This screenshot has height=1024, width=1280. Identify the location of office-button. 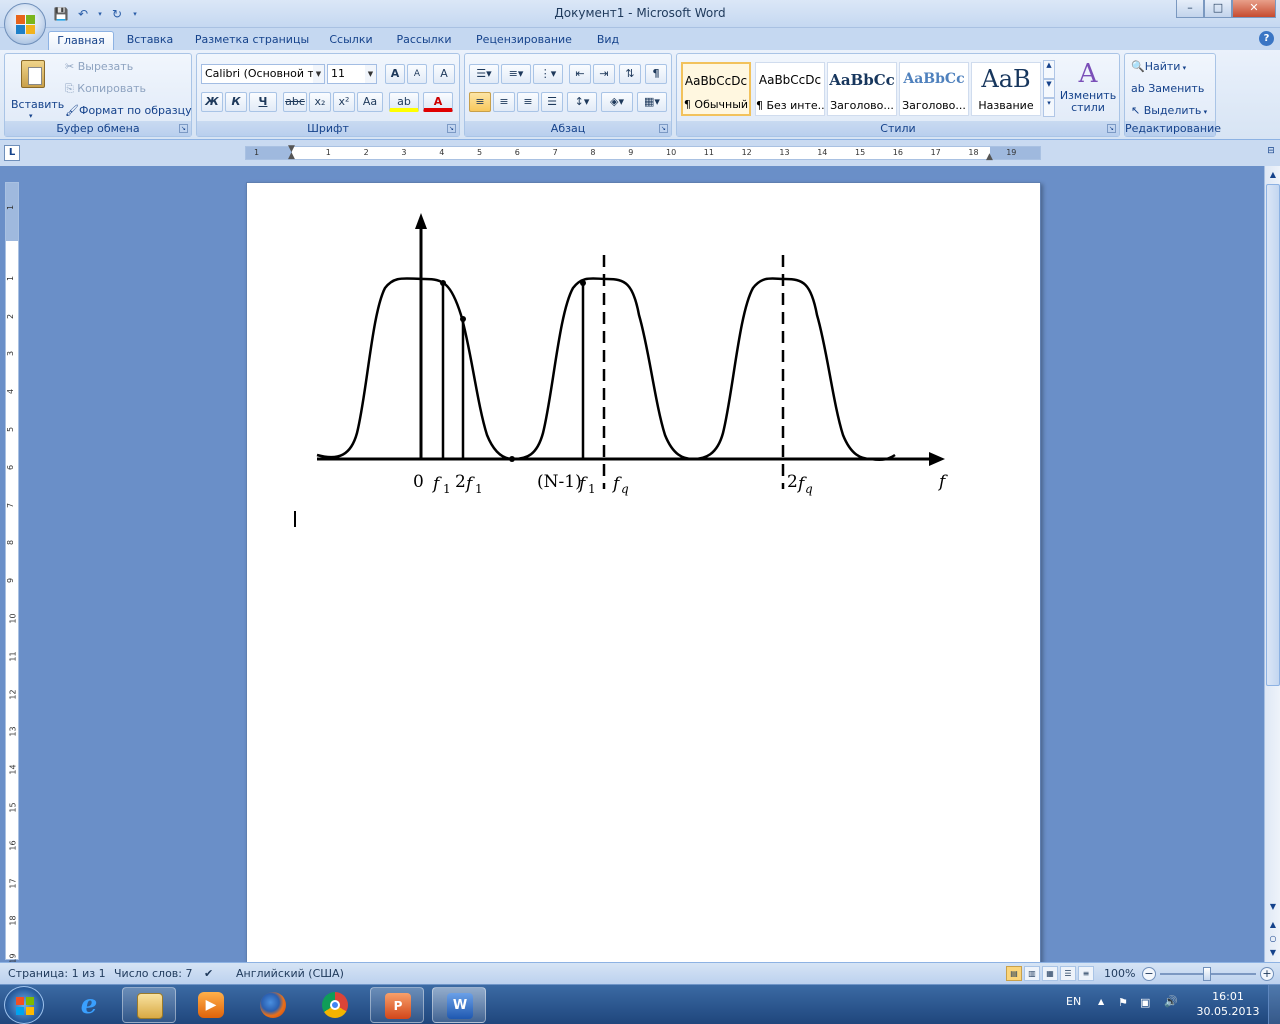
(25, 24).